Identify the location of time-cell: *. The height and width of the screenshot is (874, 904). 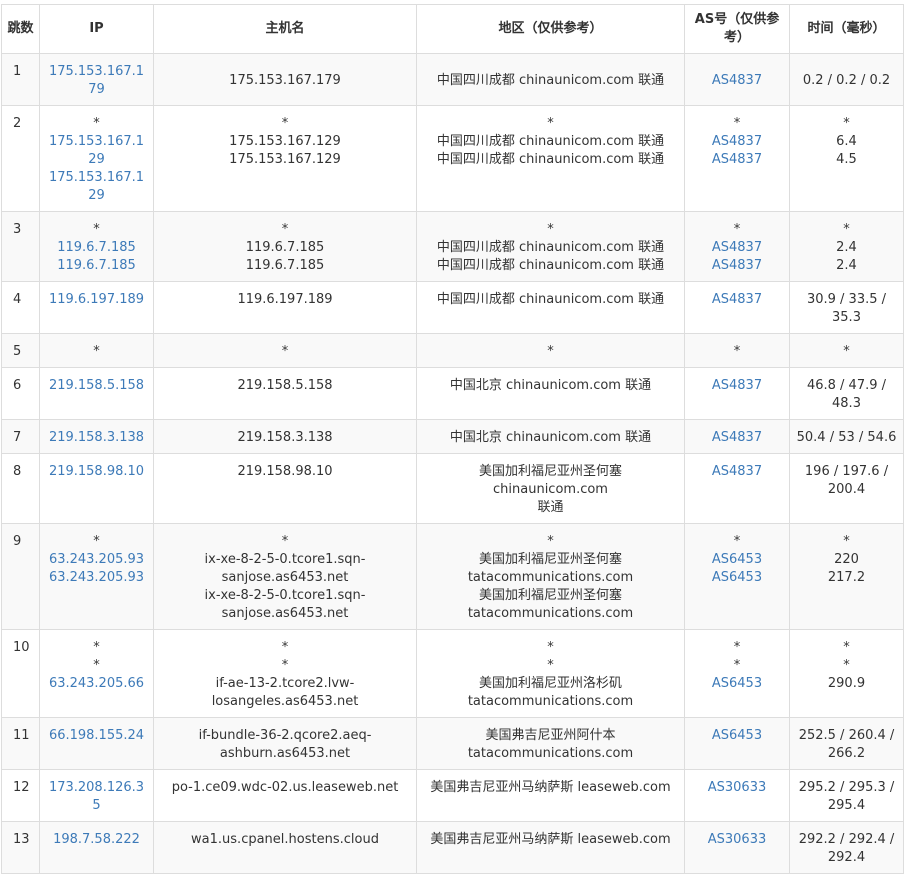
(846, 350).